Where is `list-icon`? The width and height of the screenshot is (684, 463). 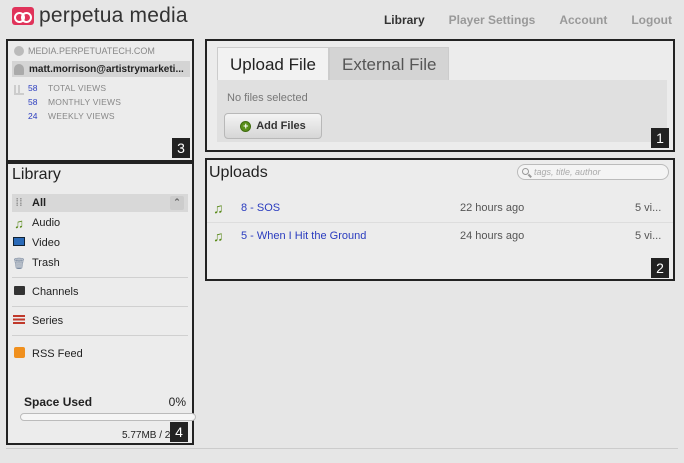 list-icon is located at coordinates (19, 321).